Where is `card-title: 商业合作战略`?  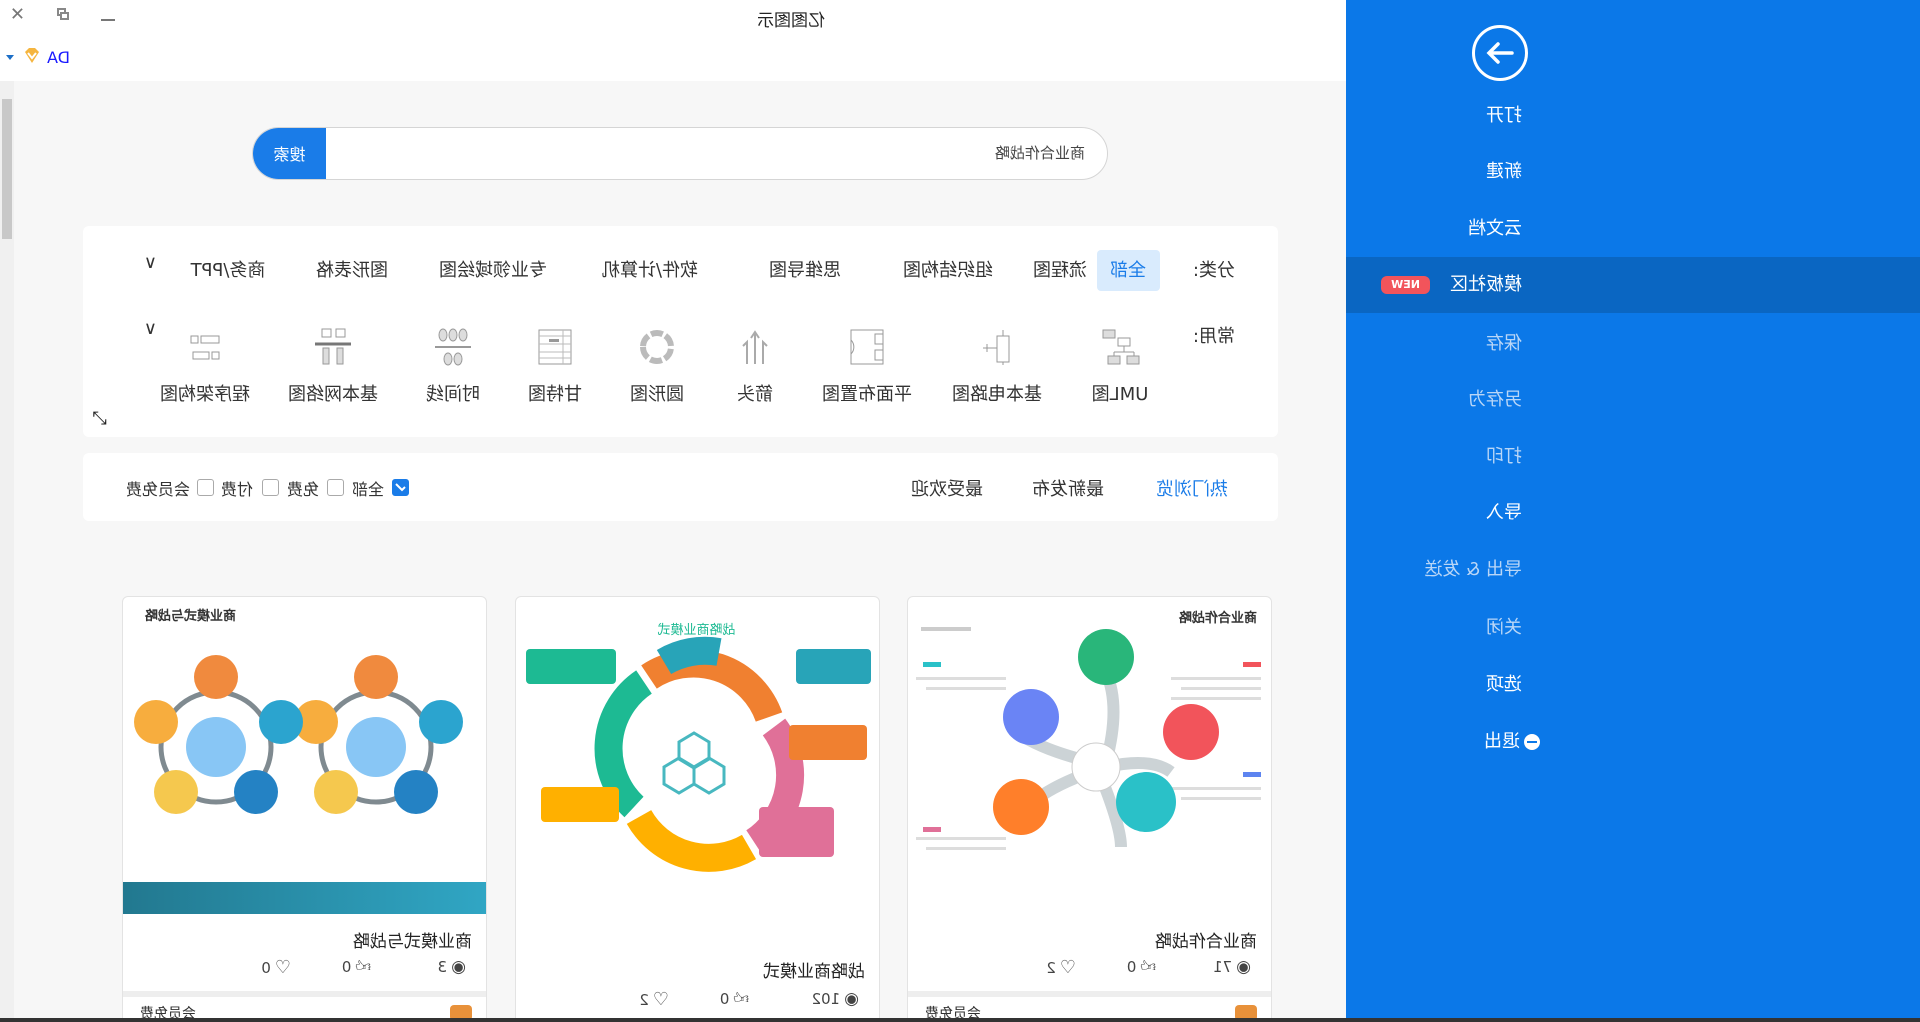
card-title: 商业合作战略 is located at coordinates (1206, 939).